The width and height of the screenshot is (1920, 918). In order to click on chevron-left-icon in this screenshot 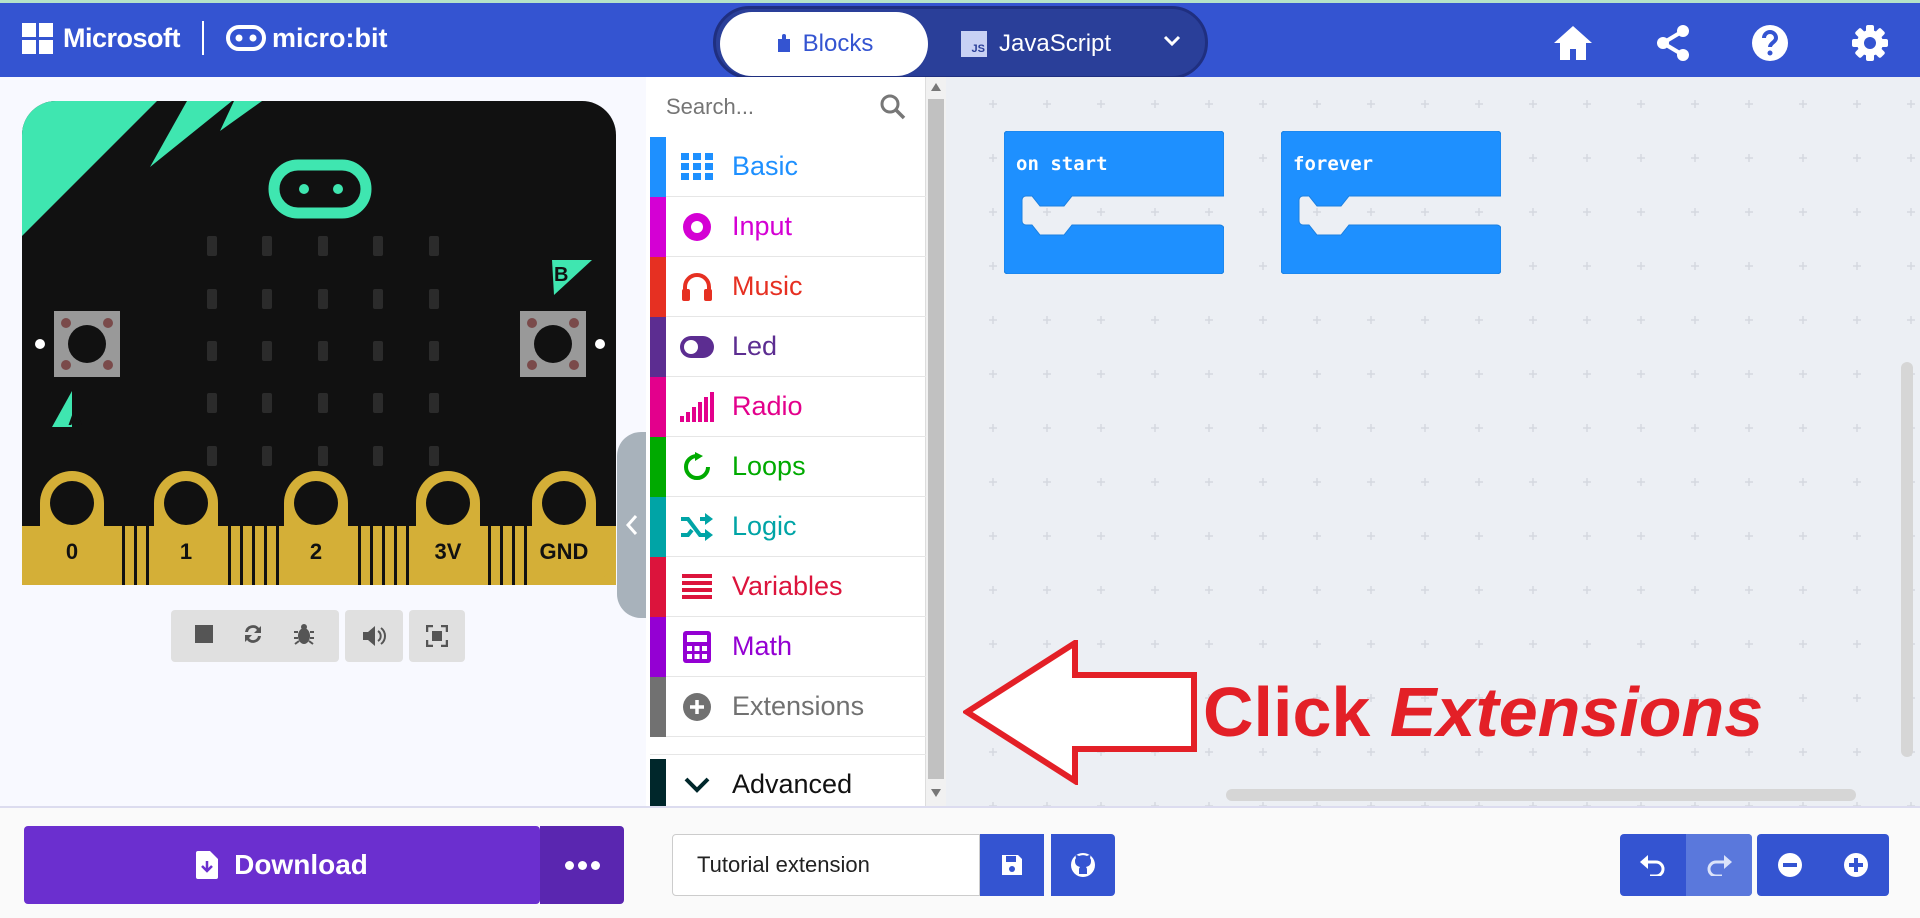, I will do `click(631, 525)`.